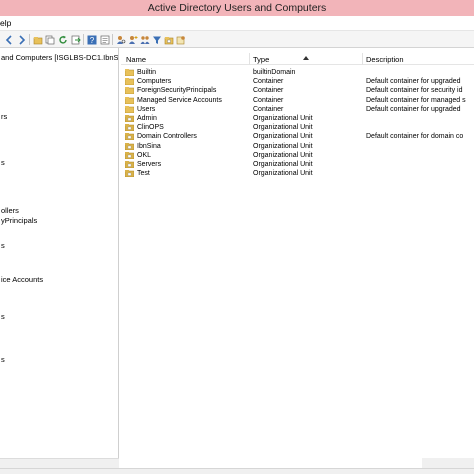  Describe the element at coordinates (59, 463) in the screenshot. I see `tree-horizontal-scrollbar` at that location.